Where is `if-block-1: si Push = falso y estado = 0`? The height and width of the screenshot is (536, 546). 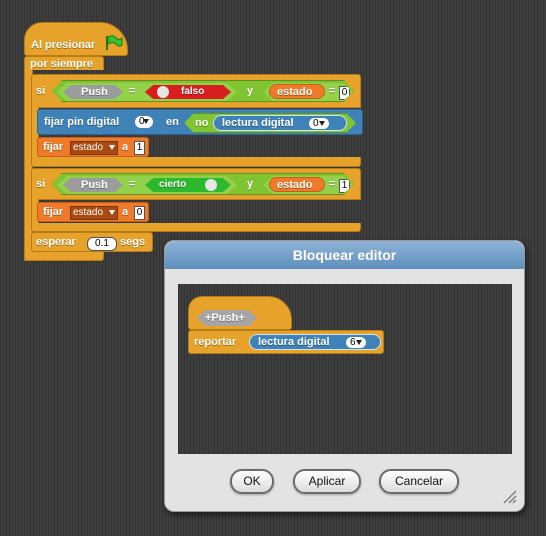
if-block-1: si Push = falso y estado = 0 is located at coordinates (196, 91).